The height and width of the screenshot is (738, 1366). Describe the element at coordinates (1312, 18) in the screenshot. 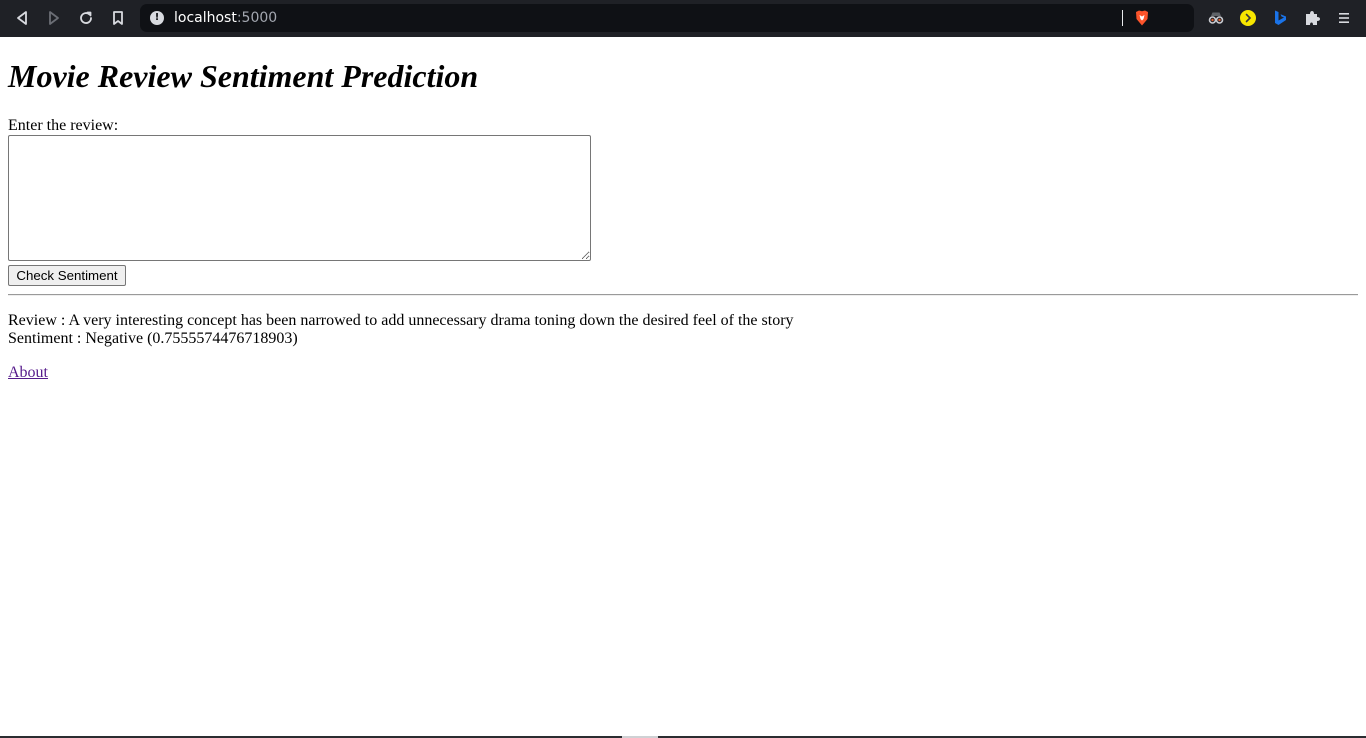

I see `puzzle-extensions-icon` at that location.